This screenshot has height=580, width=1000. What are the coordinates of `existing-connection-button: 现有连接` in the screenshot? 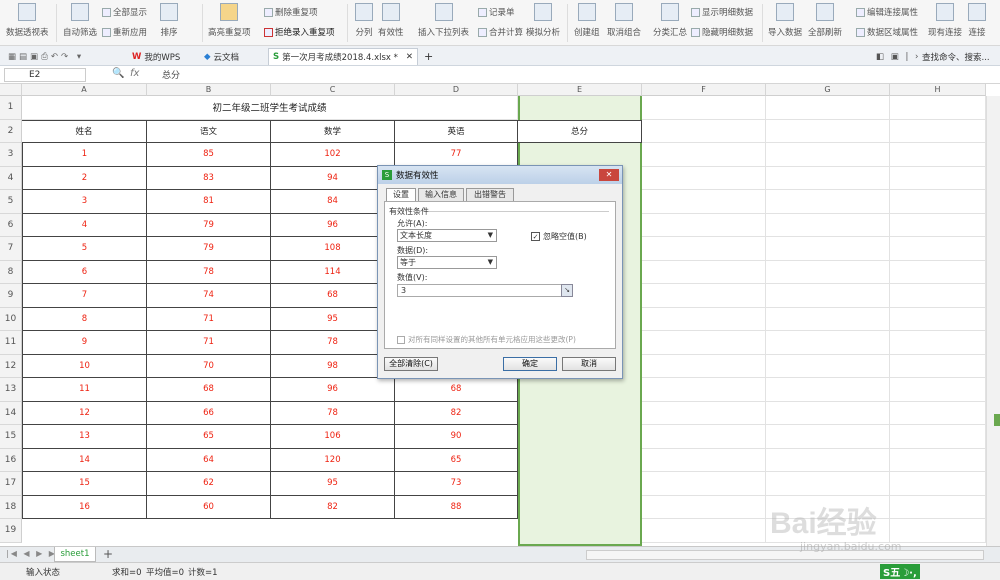 It's located at (945, 20).